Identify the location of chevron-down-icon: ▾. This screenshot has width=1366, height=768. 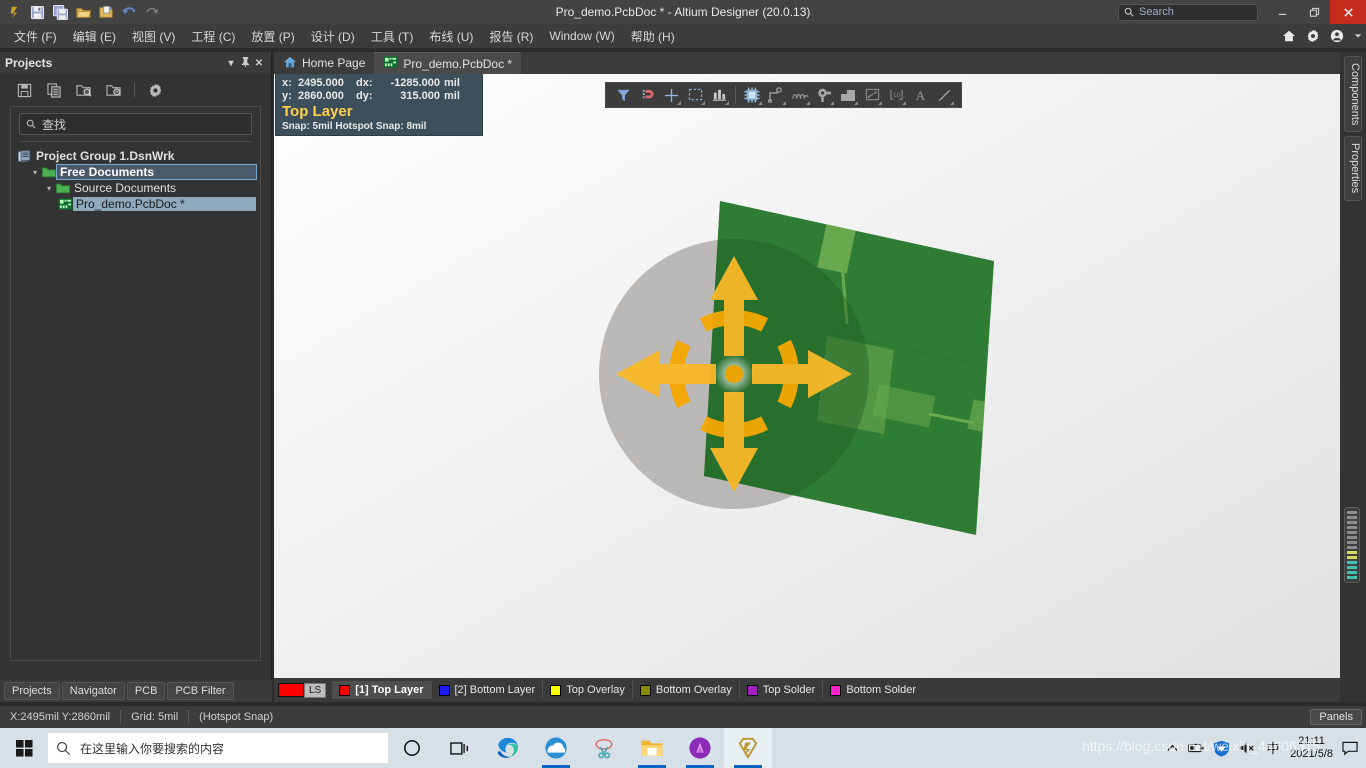
(231, 63).